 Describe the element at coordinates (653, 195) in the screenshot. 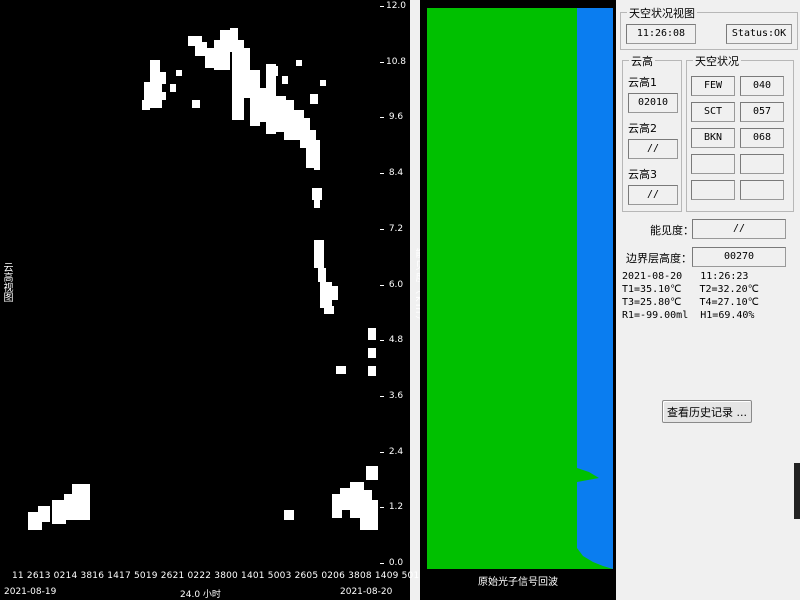

I see `cloud-height-3-field: //` at that location.